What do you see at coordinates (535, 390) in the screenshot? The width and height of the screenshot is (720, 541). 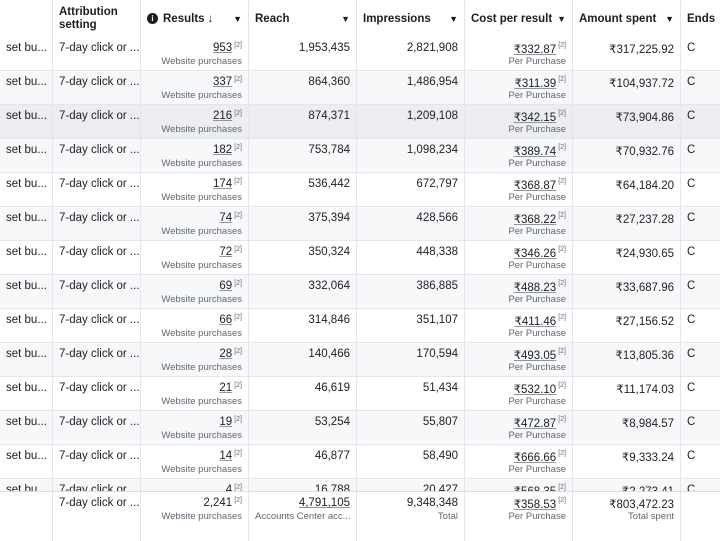 I see `cost-value: ₹532.10` at bounding box center [535, 390].